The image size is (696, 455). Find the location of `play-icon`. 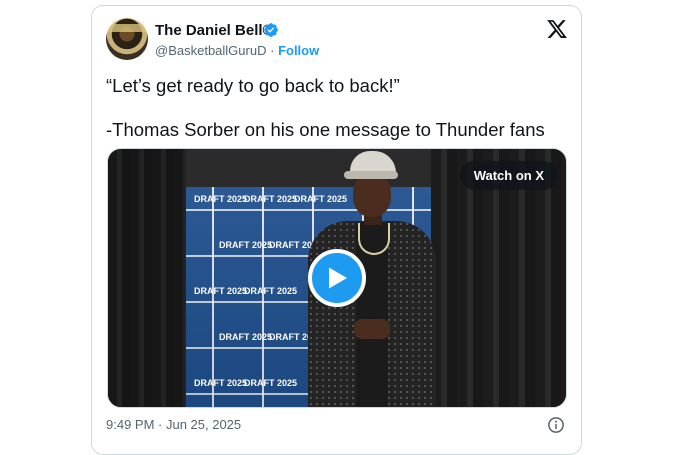

play-icon is located at coordinates (338, 278).